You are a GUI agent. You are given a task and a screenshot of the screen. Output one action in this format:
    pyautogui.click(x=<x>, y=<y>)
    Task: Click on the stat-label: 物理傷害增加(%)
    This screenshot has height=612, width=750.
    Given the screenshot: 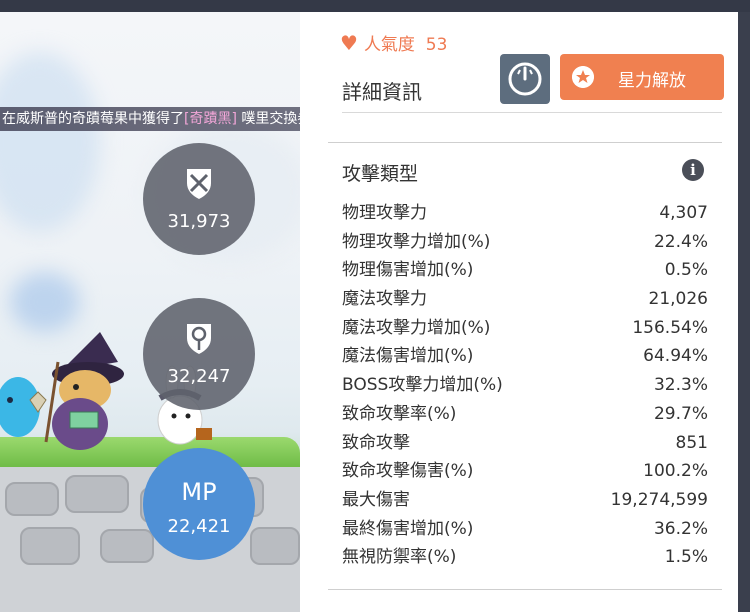 What is the action you would take?
    pyautogui.click(x=408, y=270)
    